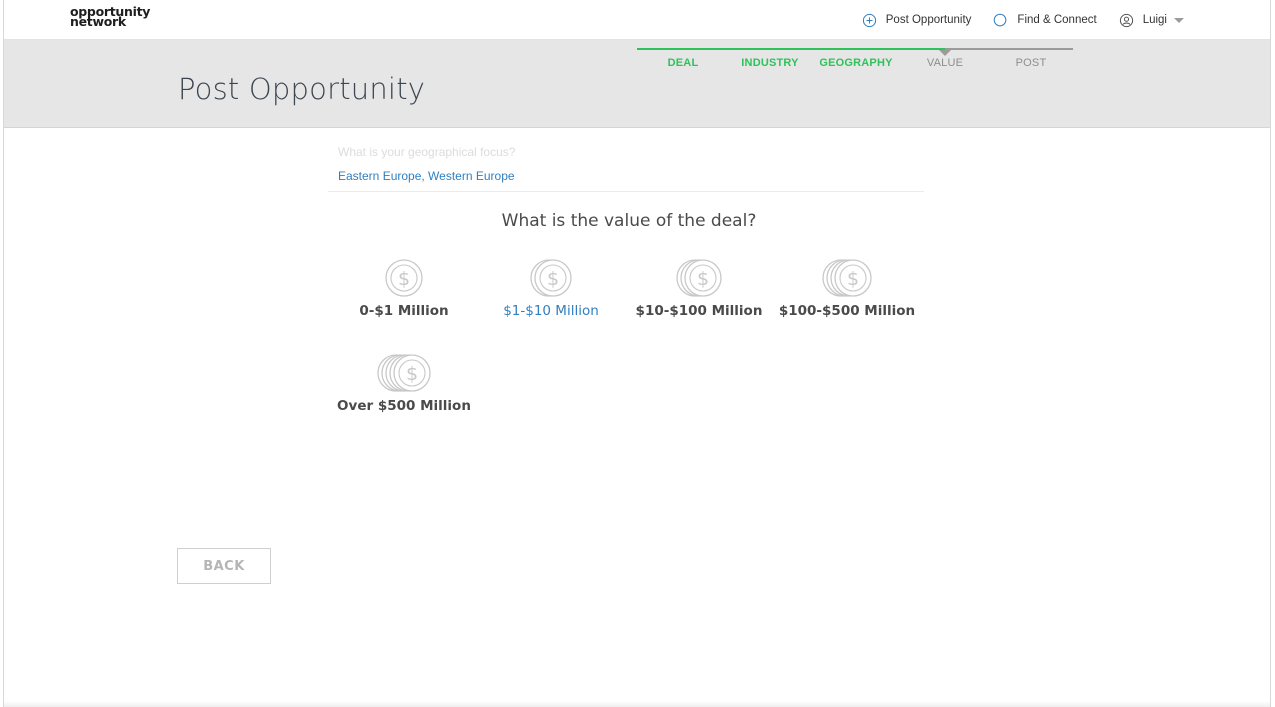  I want to click on back-button: BACK, so click(224, 566).